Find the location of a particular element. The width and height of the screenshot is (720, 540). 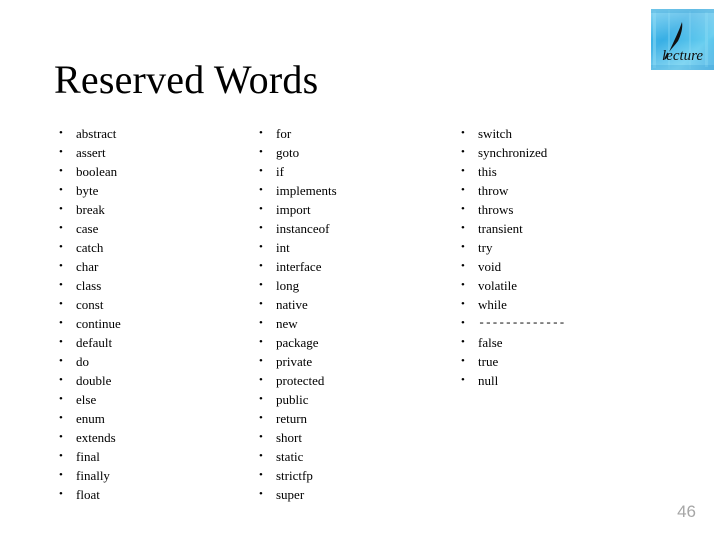

list-item: • private is located at coordinates (351, 361).